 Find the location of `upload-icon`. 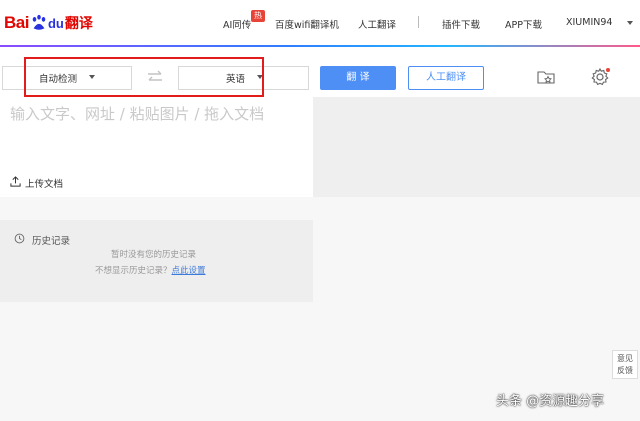

upload-icon is located at coordinates (15, 181).